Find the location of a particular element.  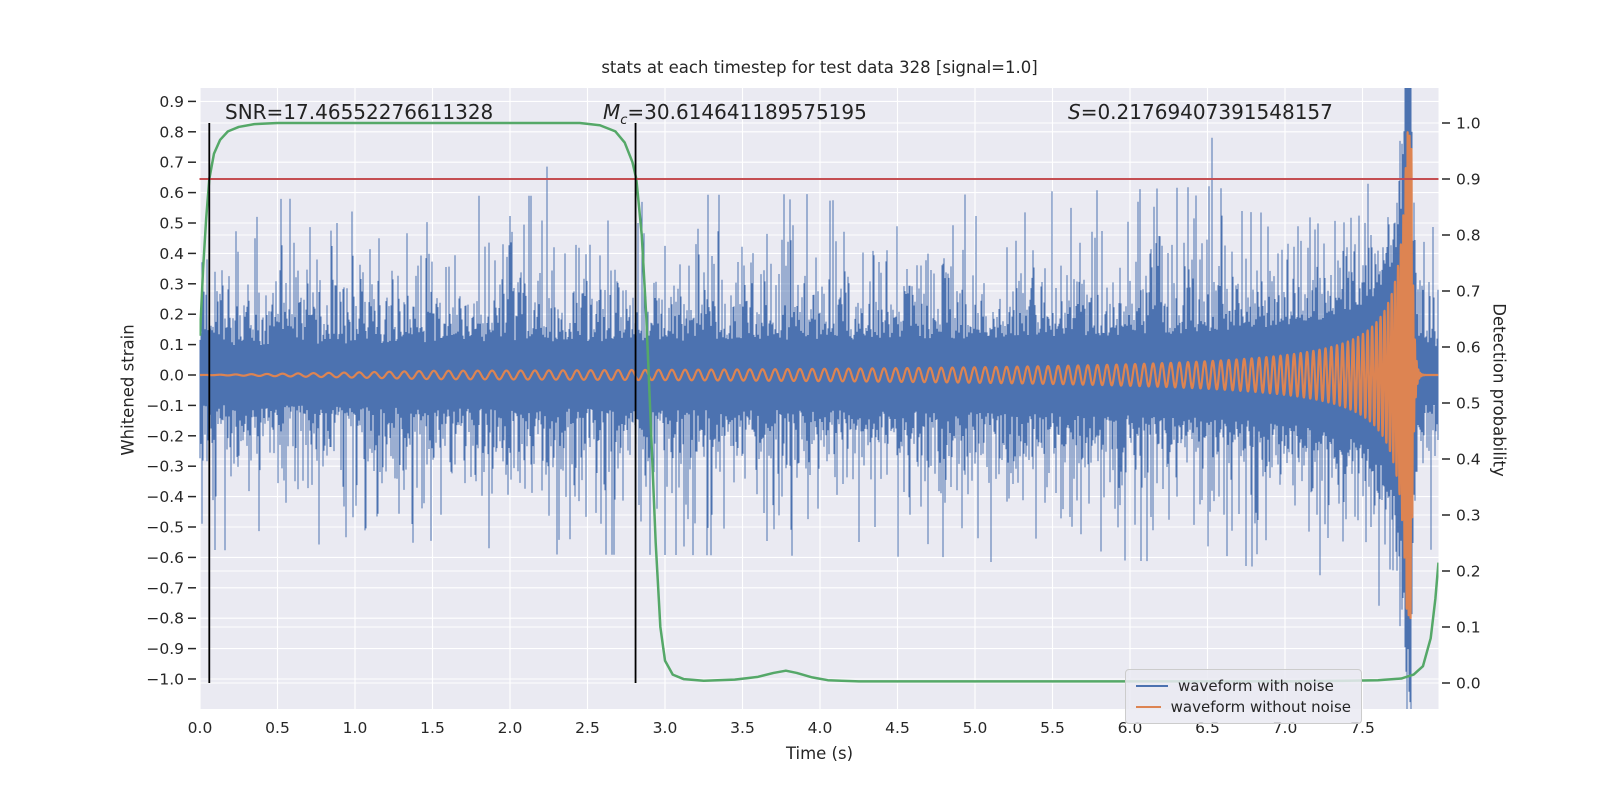

x-tick-label: 1.0 is located at coordinates (355, 728).